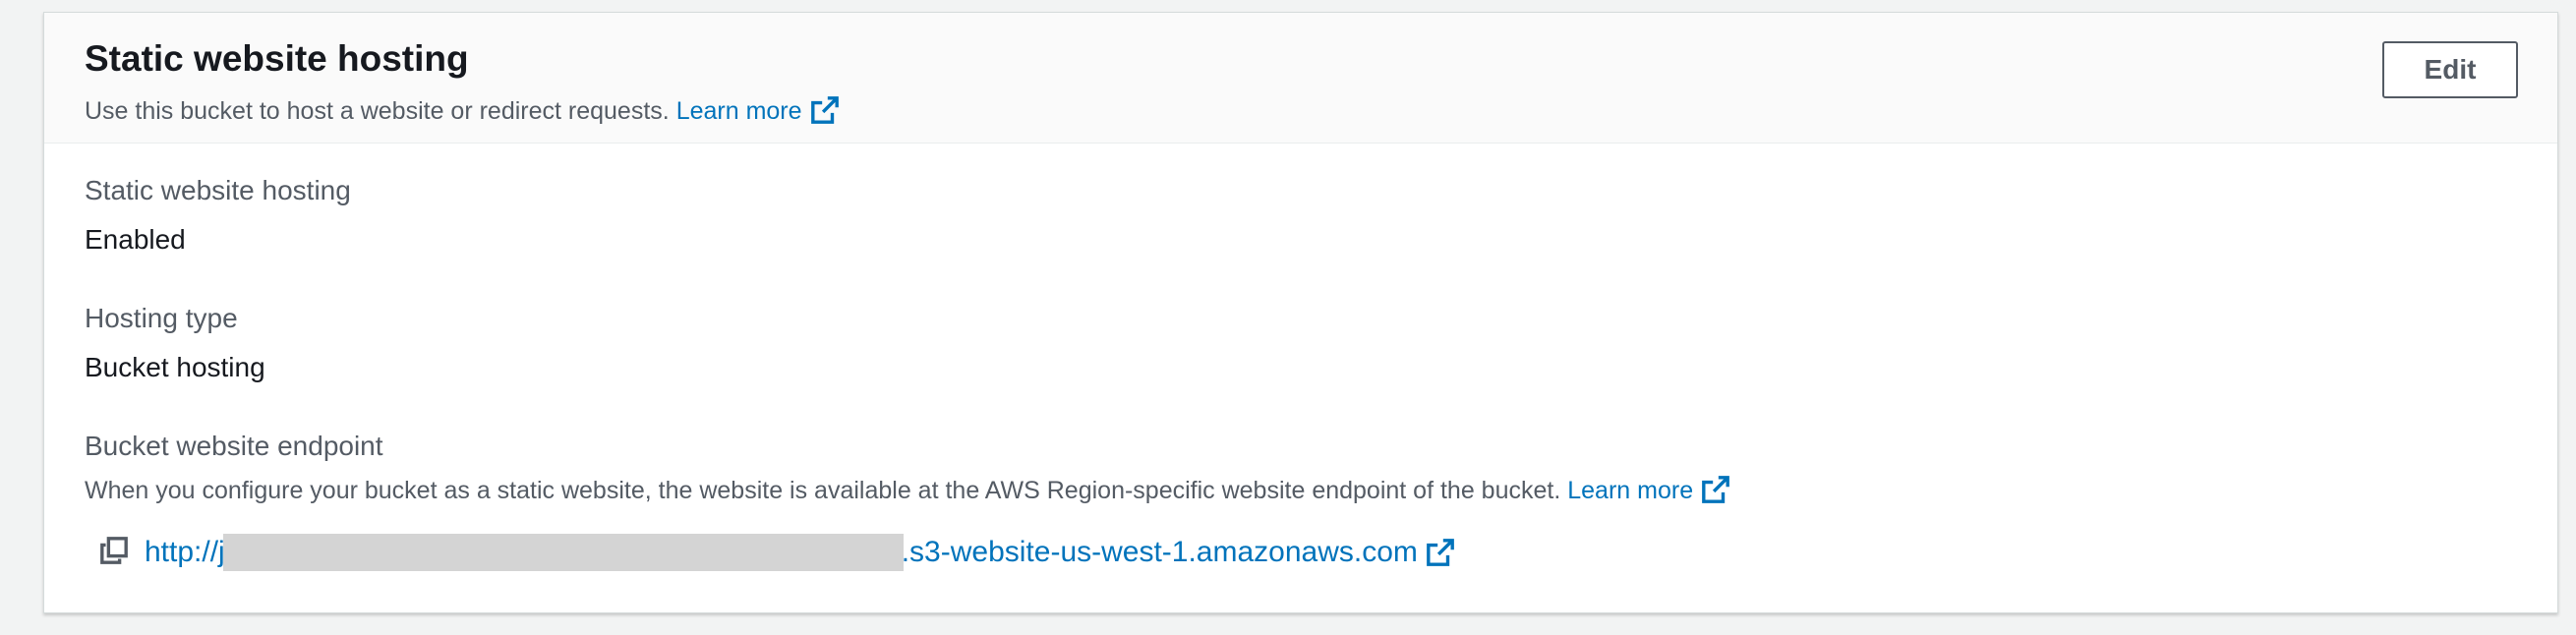  What do you see at coordinates (234, 446) in the screenshot?
I see `endpoint-label: Bucket website endpoint` at bounding box center [234, 446].